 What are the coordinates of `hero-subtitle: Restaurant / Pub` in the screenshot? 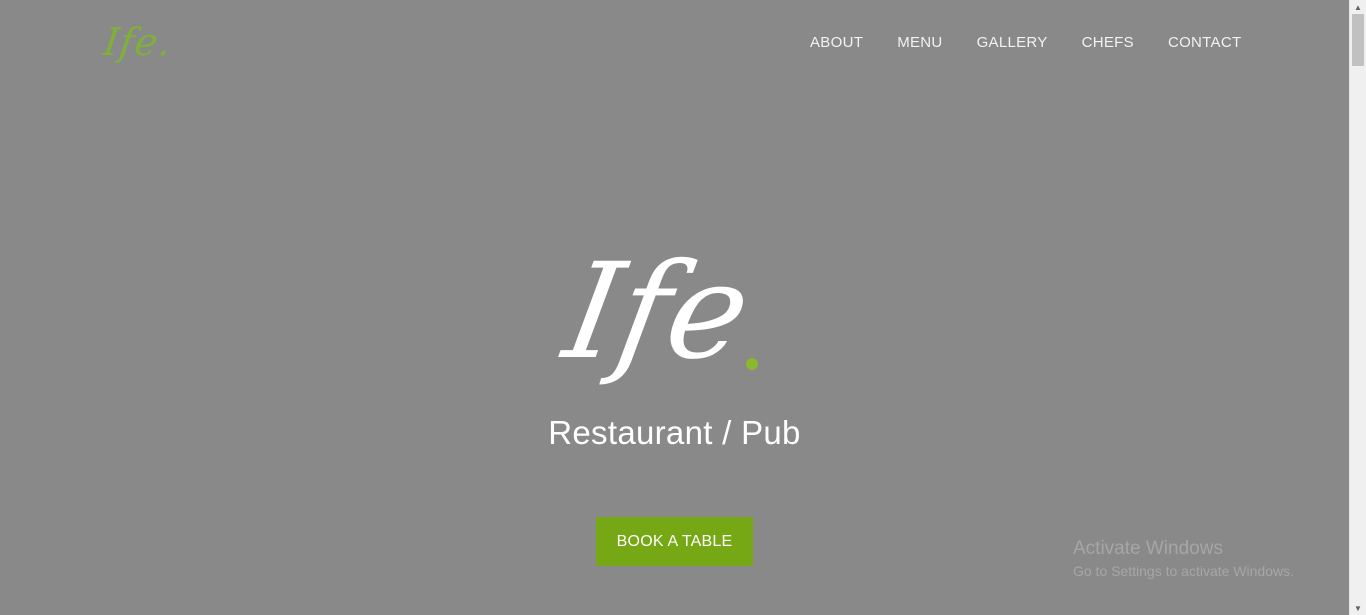 It's located at (674, 432).